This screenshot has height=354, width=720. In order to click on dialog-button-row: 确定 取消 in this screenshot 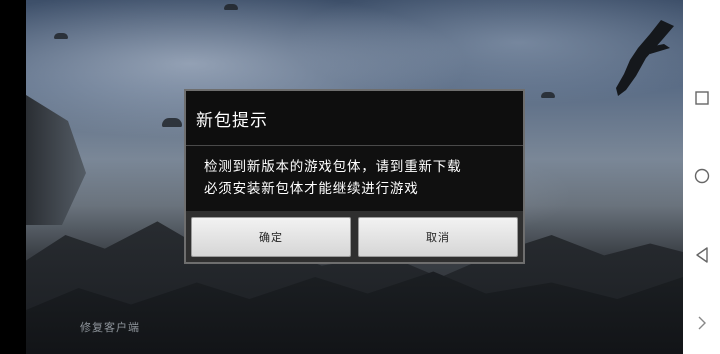, I will do `click(354, 236)`.